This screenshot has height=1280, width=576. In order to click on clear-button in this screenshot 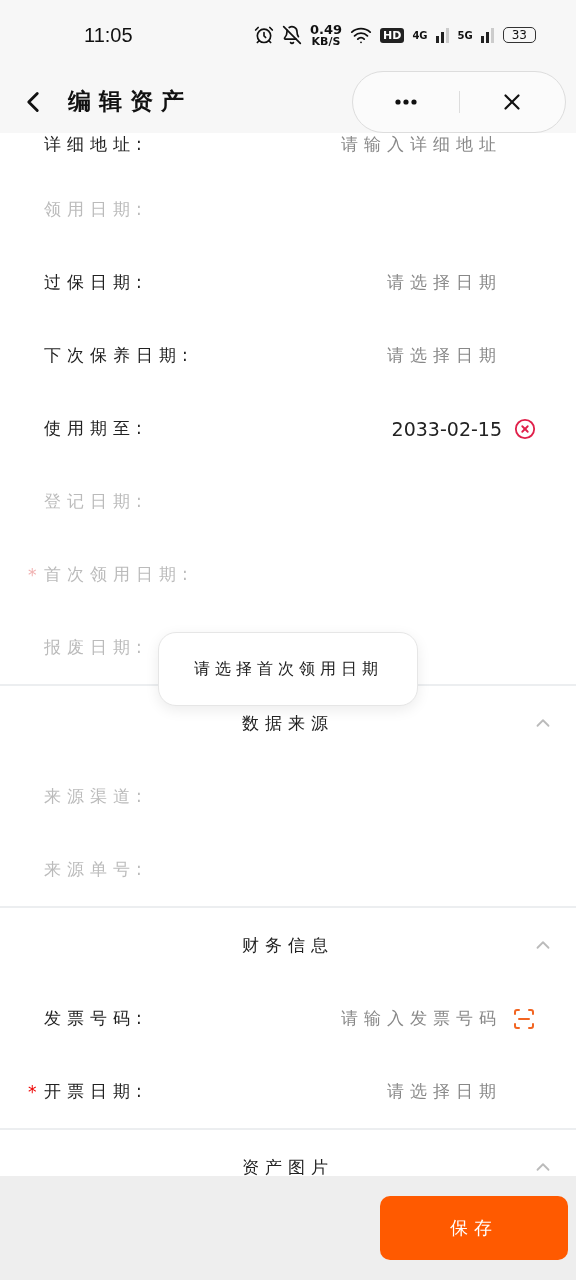, I will do `click(525, 428)`.